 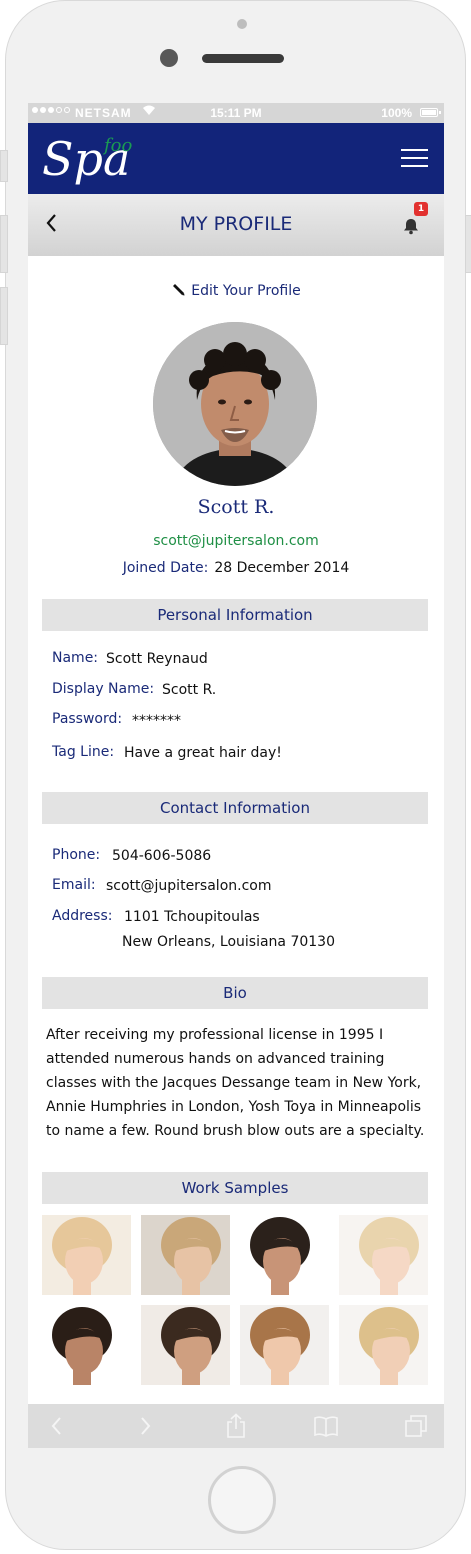 What do you see at coordinates (169, 58) in the screenshot?
I see `front-camera` at bounding box center [169, 58].